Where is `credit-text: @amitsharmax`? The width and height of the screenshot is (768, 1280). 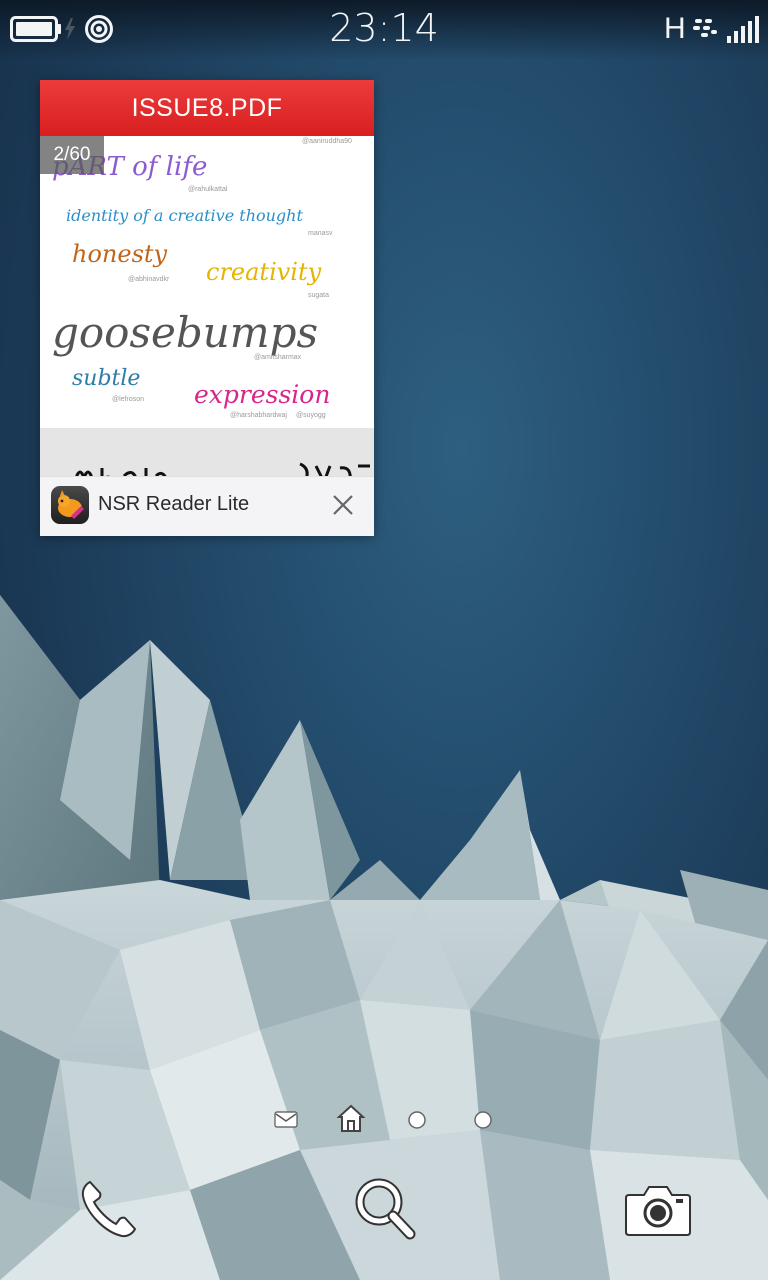 credit-text: @amitsharmax is located at coordinates (278, 357).